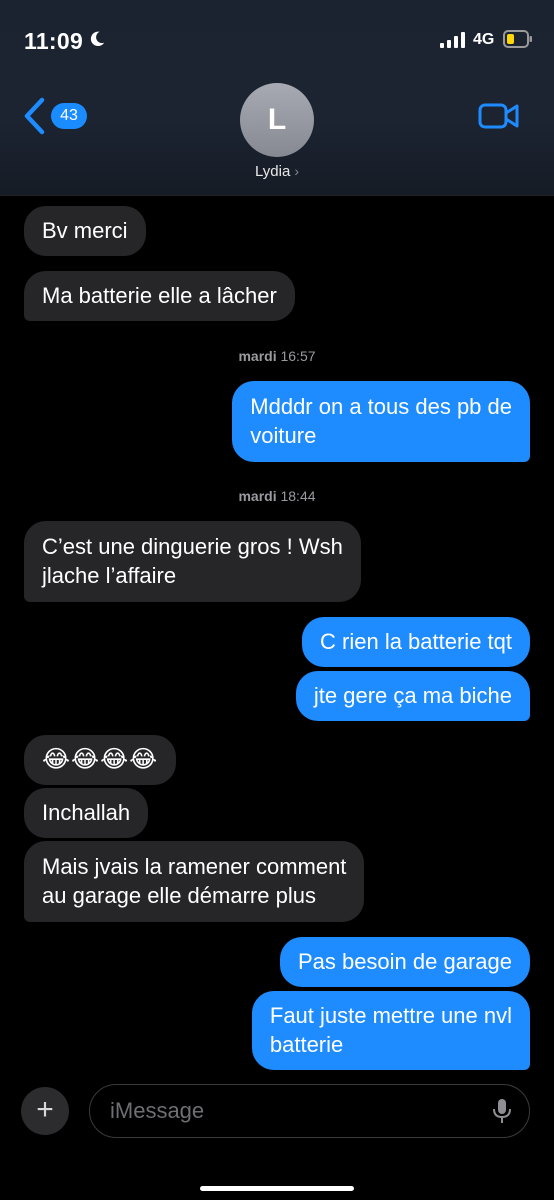 This screenshot has width=554, height=1200. What do you see at coordinates (97, 39) in the screenshot?
I see `moon-icon` at bounding box center [97, 39].